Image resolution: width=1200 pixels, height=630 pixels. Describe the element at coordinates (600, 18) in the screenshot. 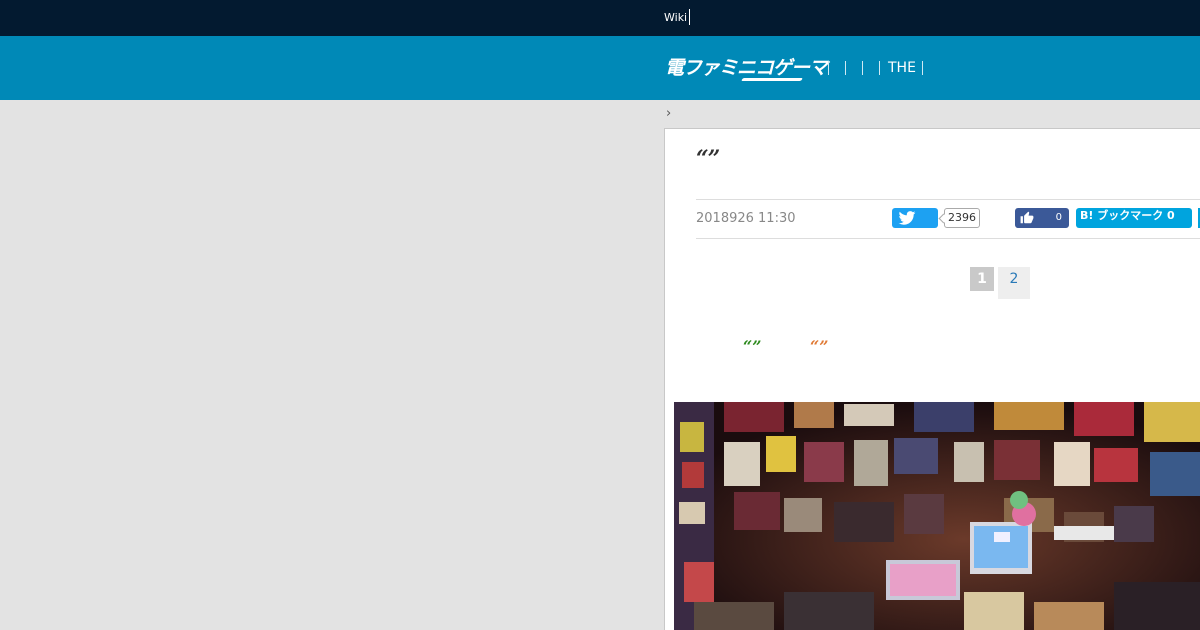

I see `top-bar: Wiki` at that location.